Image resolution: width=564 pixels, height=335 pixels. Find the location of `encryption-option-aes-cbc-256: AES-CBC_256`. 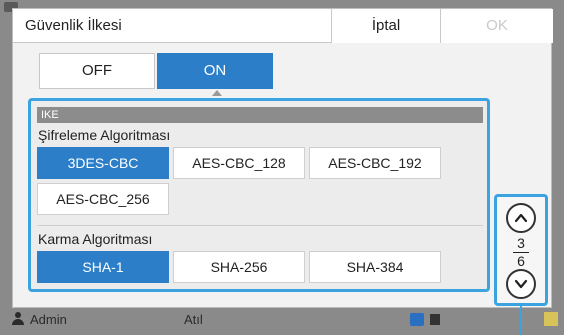

encryption-option-aes-cbc-256: AES-CBC_256 is located at coordinates (103, 199).